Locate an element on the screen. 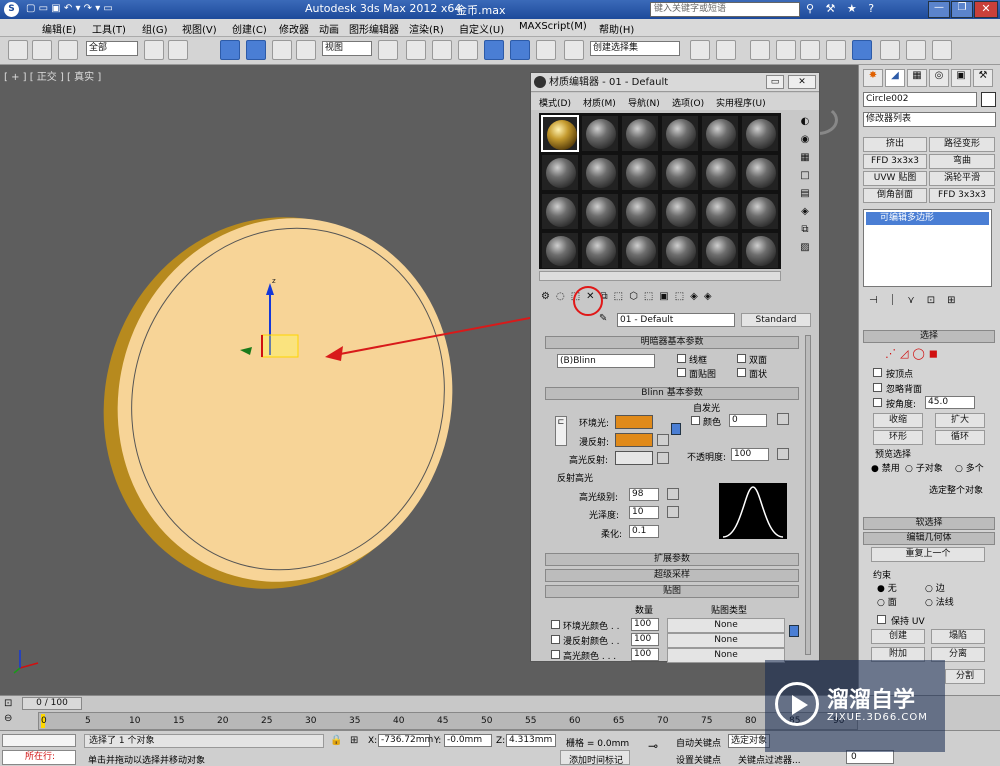 Image resolution: width=1000 pixels, height=766 pixels. material-params-scrollbar is located at coordinates (808, 495).